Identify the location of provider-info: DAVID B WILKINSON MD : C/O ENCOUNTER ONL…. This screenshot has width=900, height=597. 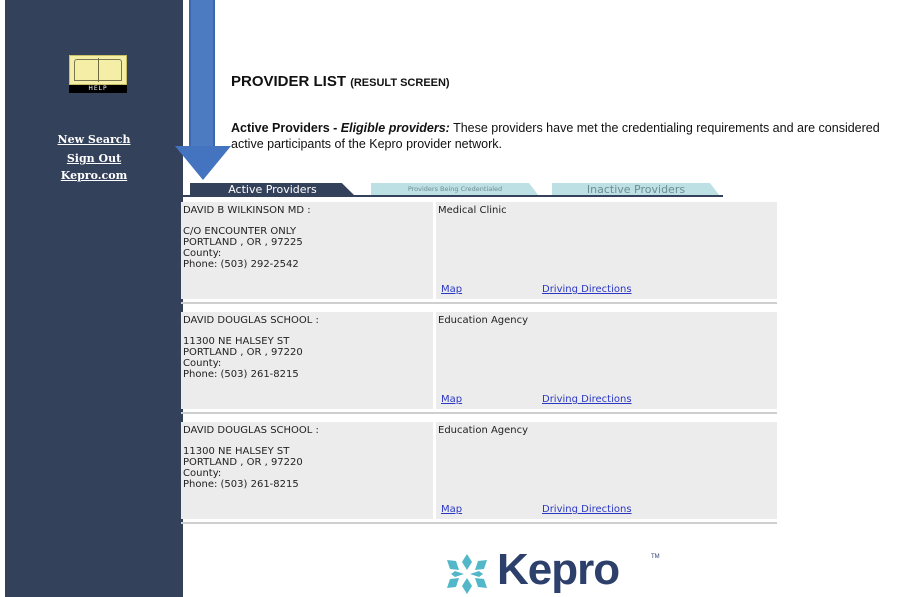
(307, 250).